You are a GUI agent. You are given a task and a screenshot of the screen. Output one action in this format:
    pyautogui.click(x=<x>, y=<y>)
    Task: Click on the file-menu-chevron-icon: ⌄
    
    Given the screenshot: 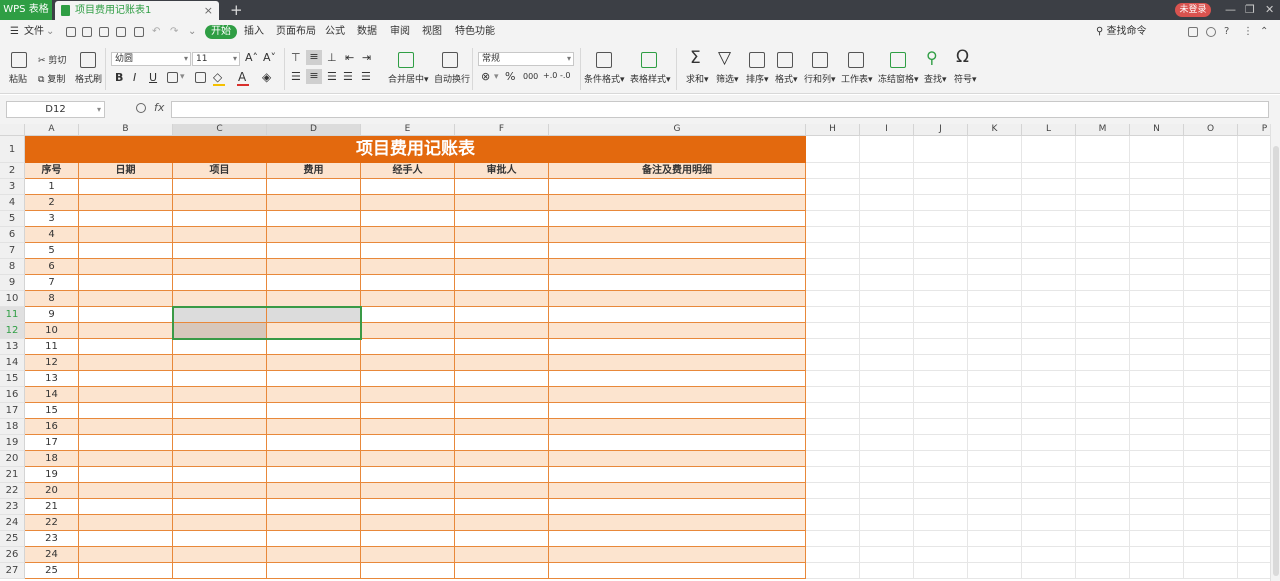 What is the action you would take?
    pyautogui.click(x=50, y=32)
    